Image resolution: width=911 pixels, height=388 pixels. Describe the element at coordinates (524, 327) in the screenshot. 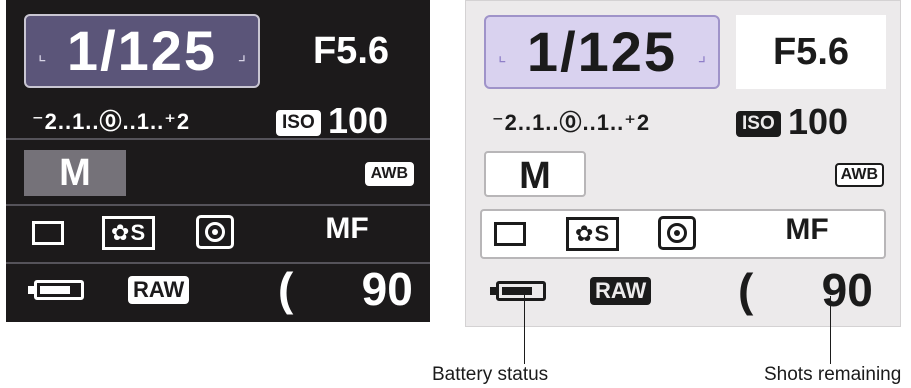

I see `battery-callout-line` at that location.